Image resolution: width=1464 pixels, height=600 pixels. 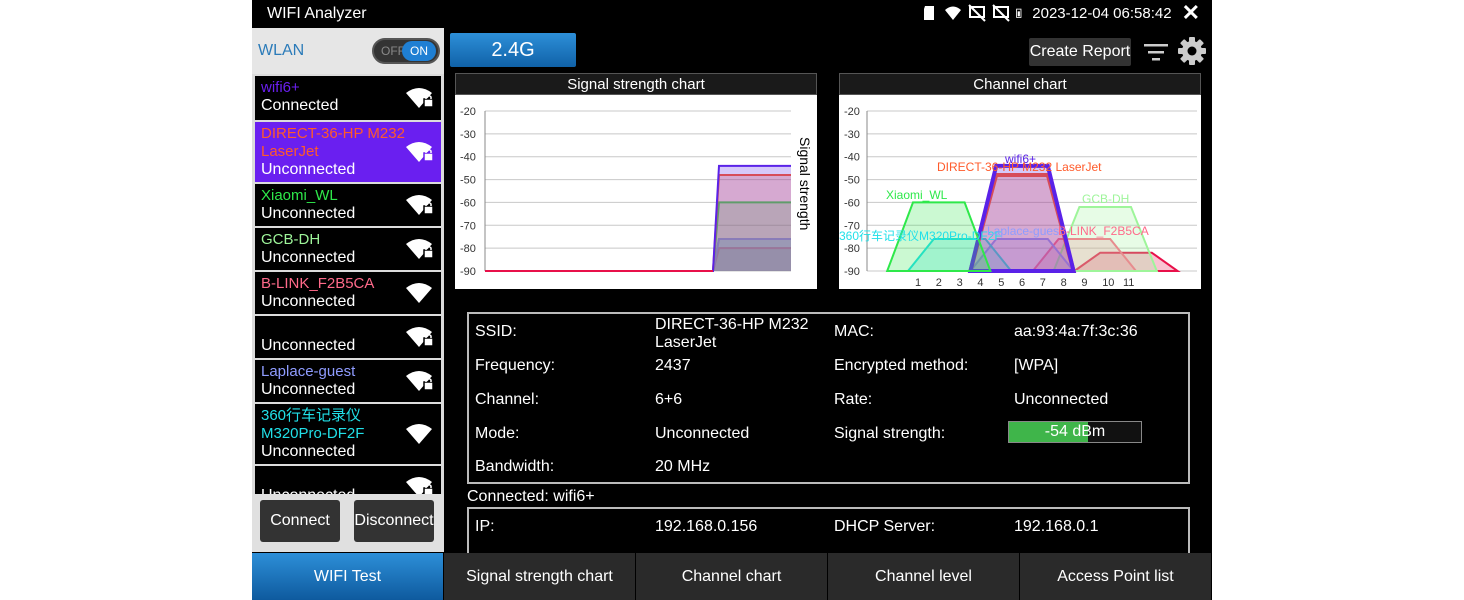 I want to click on bandwidth-label: Bandwidth:, so click(x=515, y=466).